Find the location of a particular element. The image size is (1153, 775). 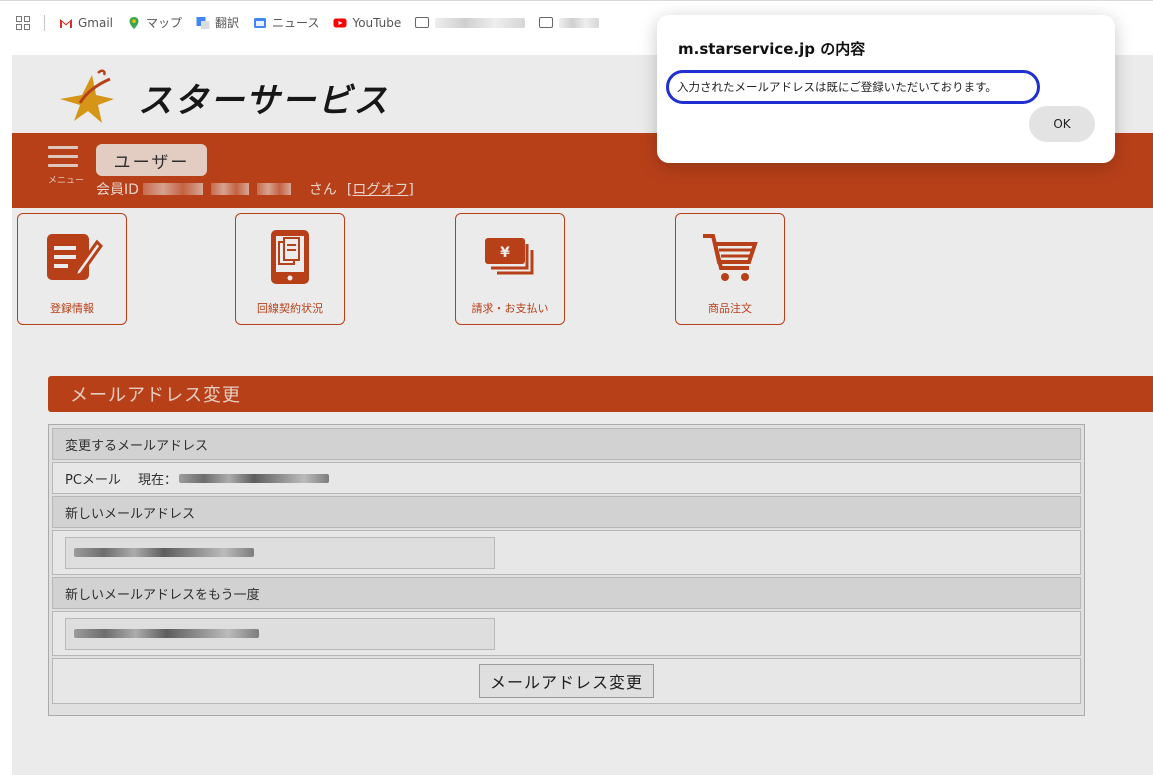

form-row-new-label: 新しいメールアドレス is located at coordinates (566, 512).